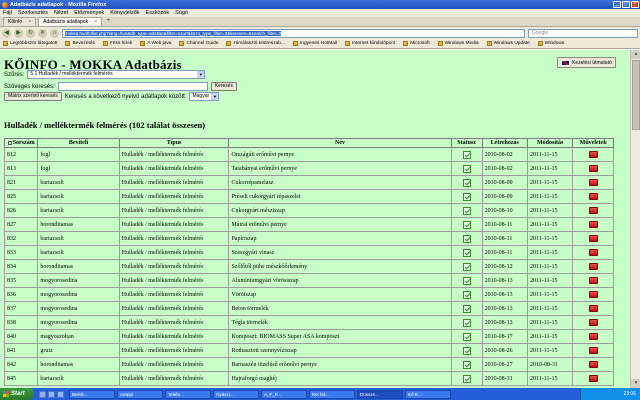 Image resolution: width=640 pixels, height=400 pixels. Describe the element at coordinates (21, 308) in the screenshot. I see `cell-id: 837` at that location.